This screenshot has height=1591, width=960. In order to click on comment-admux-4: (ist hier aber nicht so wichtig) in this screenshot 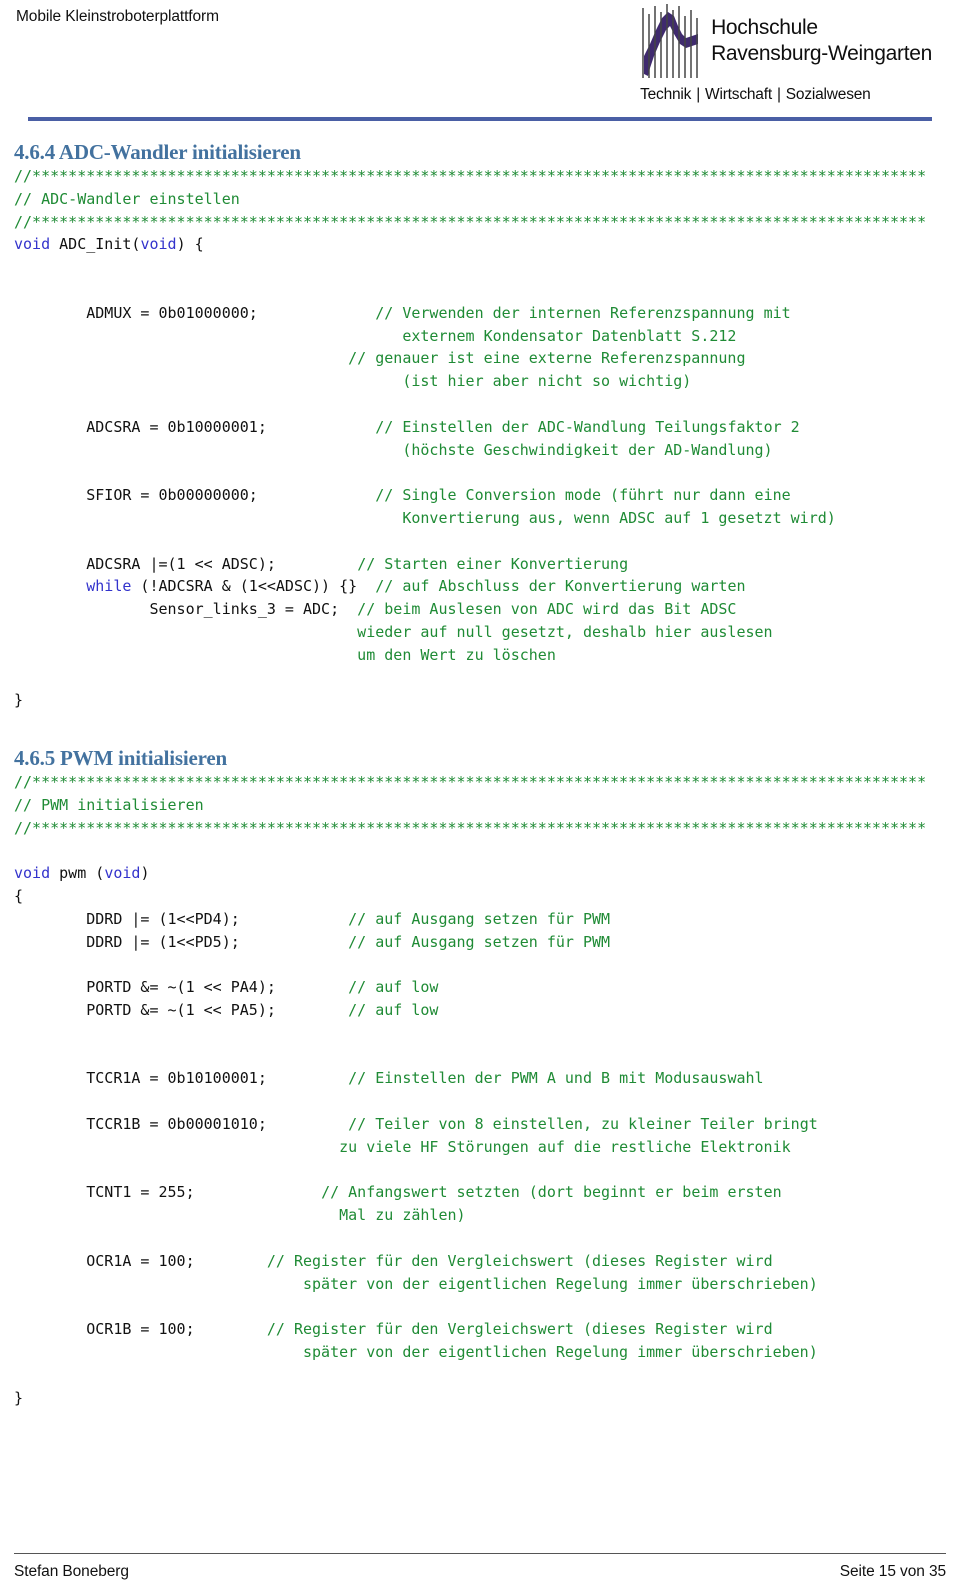, I will do `click(533, 381)`.